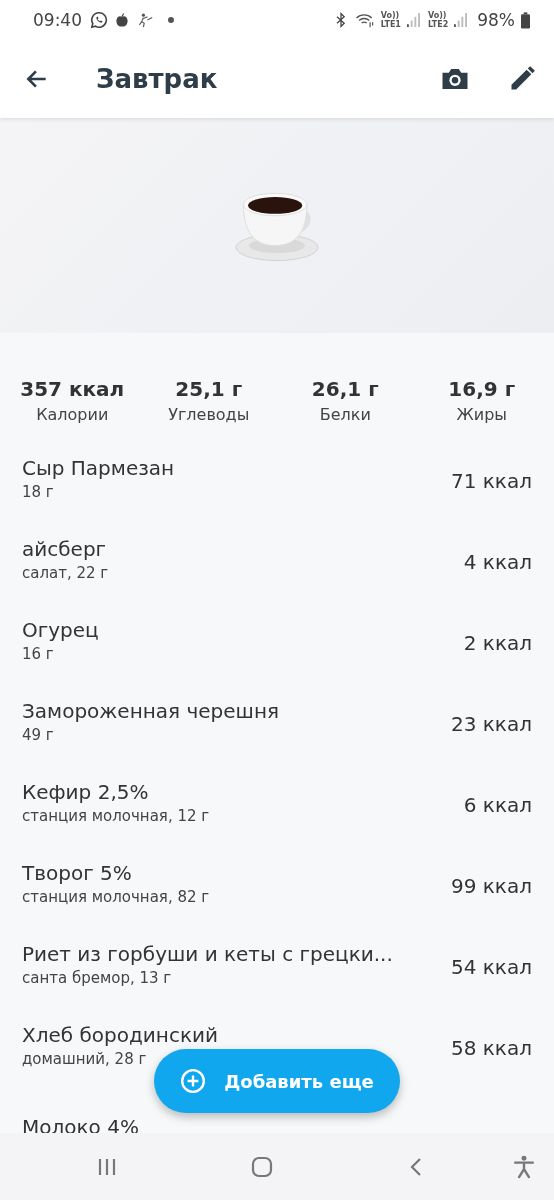  What do you see at coordinates (65, 549) in the screenshot?
I see `food-name: айсберг` at bounding box center [65, 549].